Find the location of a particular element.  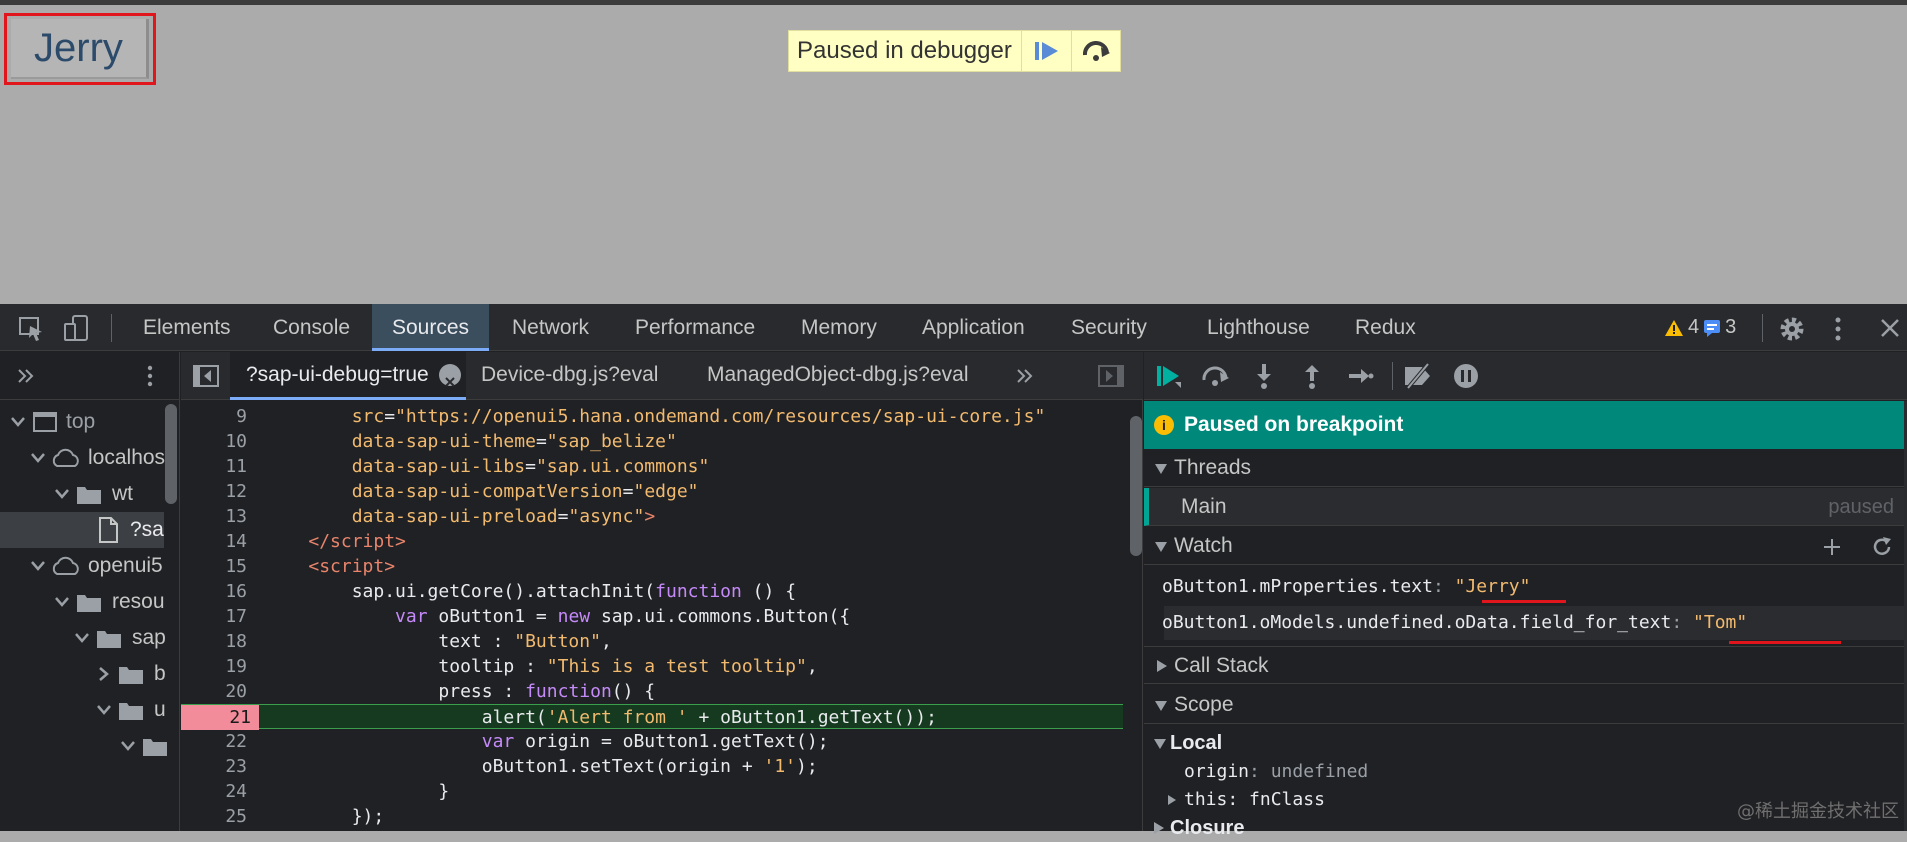

warning-count: 4 is located at coordinates (1694, 327).